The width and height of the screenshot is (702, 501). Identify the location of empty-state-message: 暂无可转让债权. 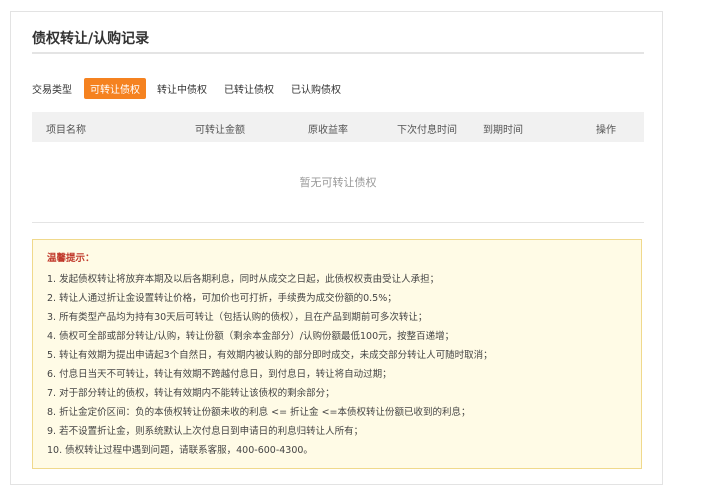
(338, 183).